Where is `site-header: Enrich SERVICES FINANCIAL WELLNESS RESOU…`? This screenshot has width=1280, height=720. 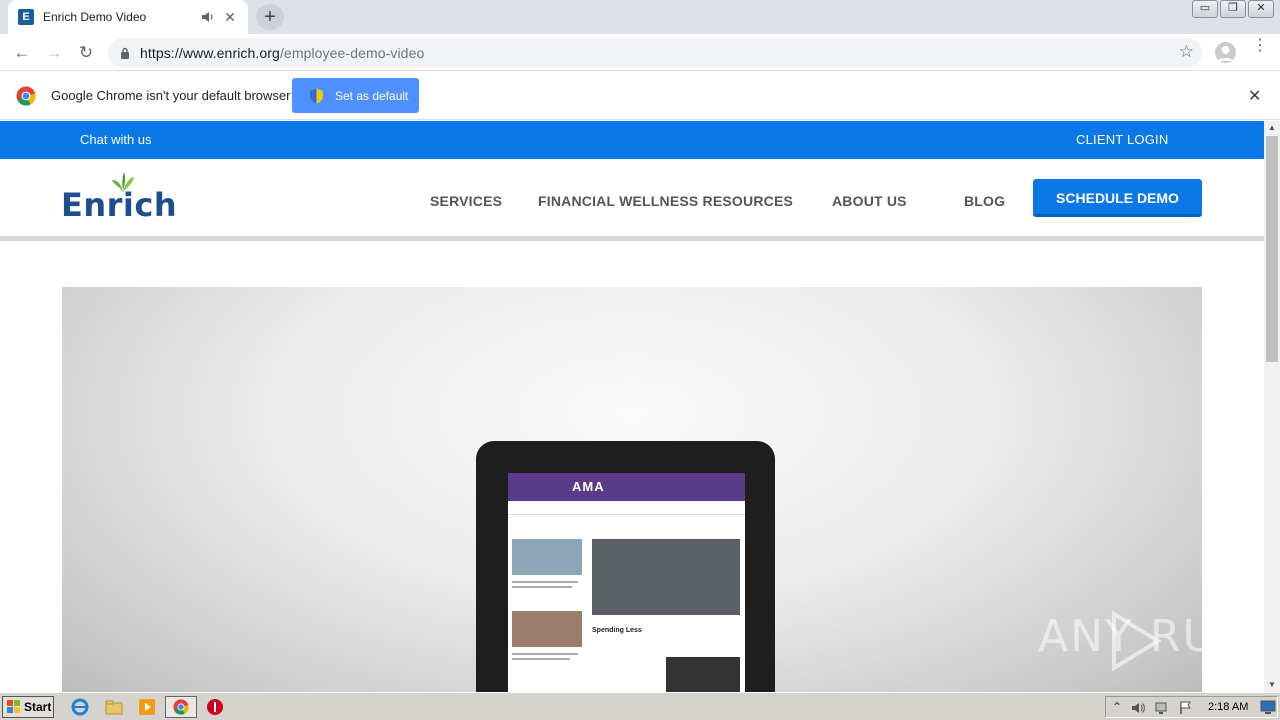
site-header: Enrich SERVICES FINANCIAL WELLNESS RESOU… is located at coordinates (632, 200).